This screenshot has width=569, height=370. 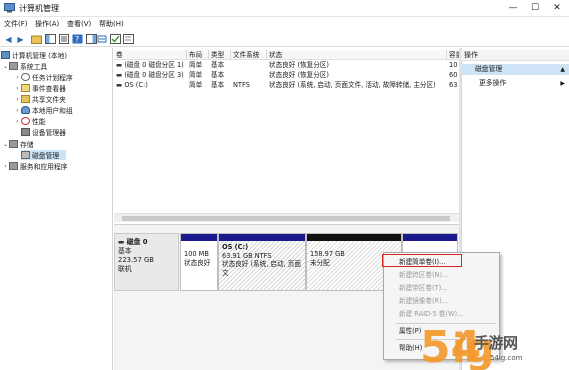 What do you see at coordinates (111, 24) in the screenshot?
I see `menu-help: 帮助(H)` at bounding box center [111, 24].